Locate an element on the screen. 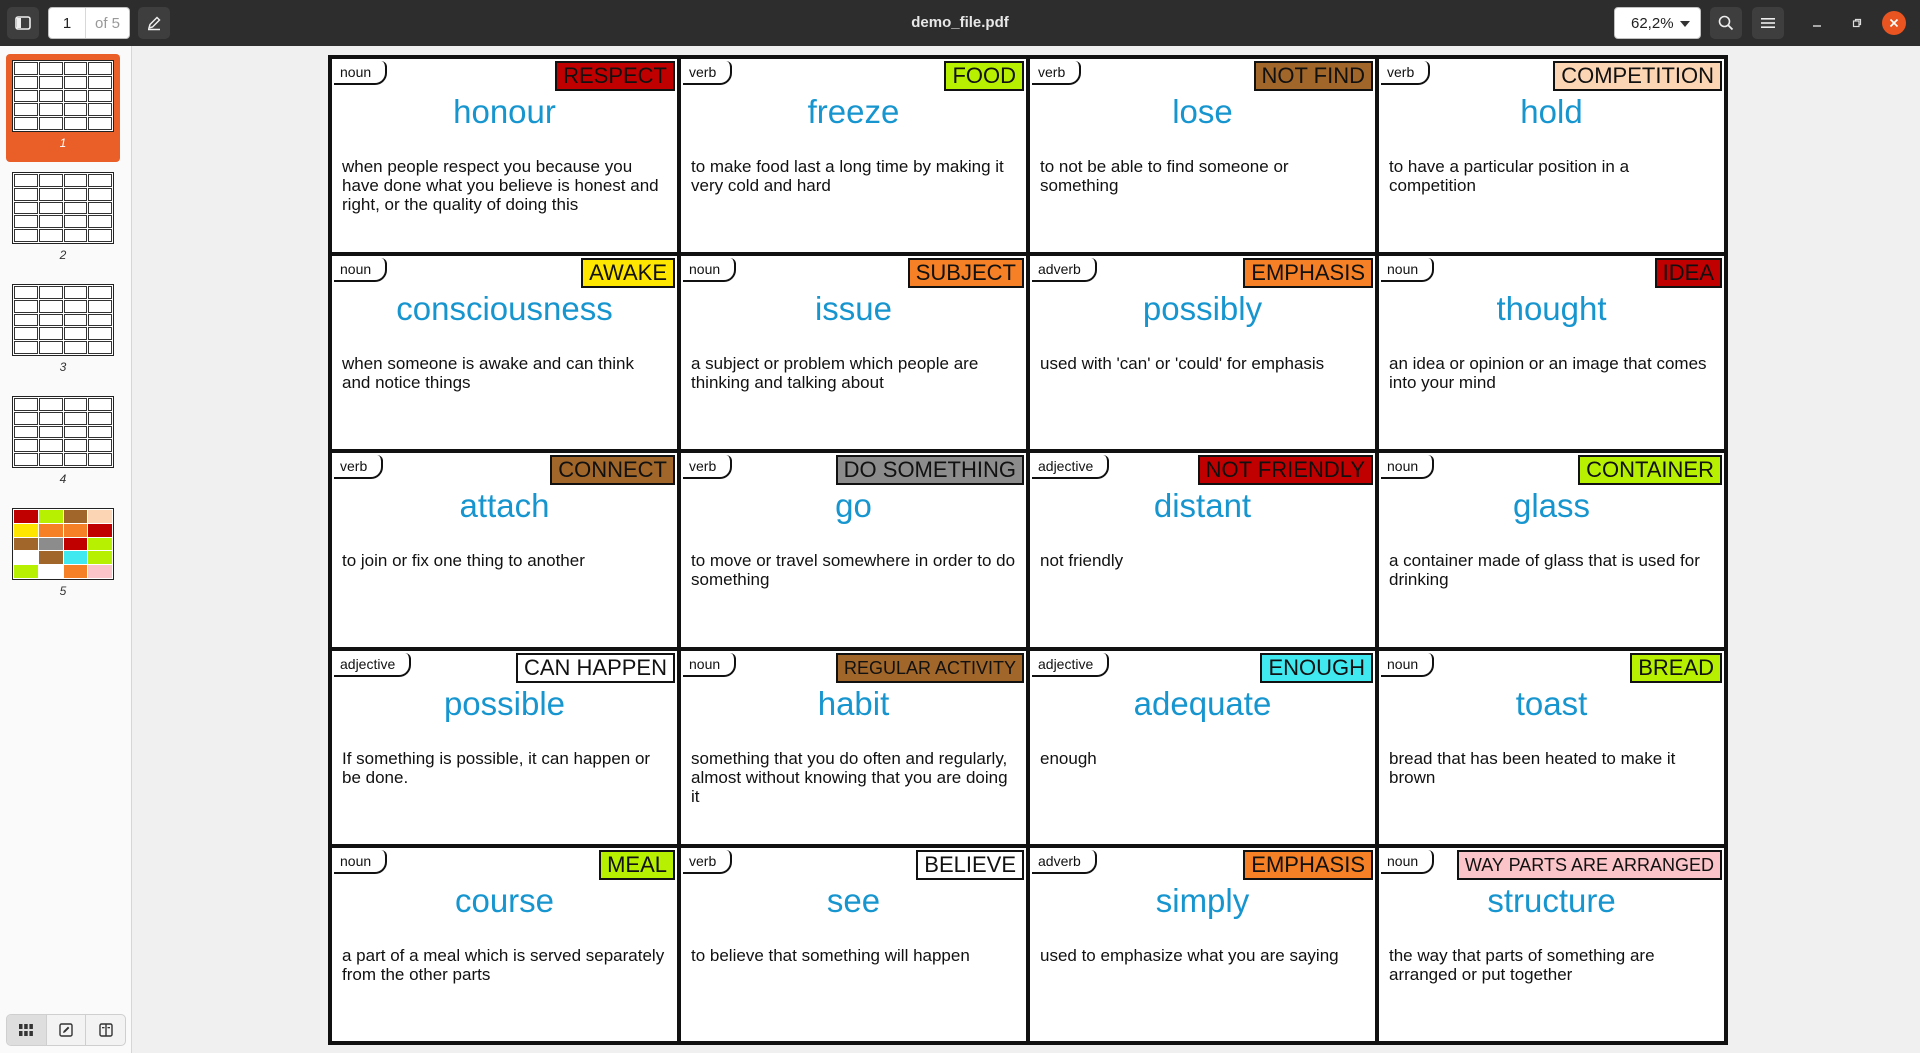 The image size is (1920, 1053). search-button is located at coordinates (1726, 23).